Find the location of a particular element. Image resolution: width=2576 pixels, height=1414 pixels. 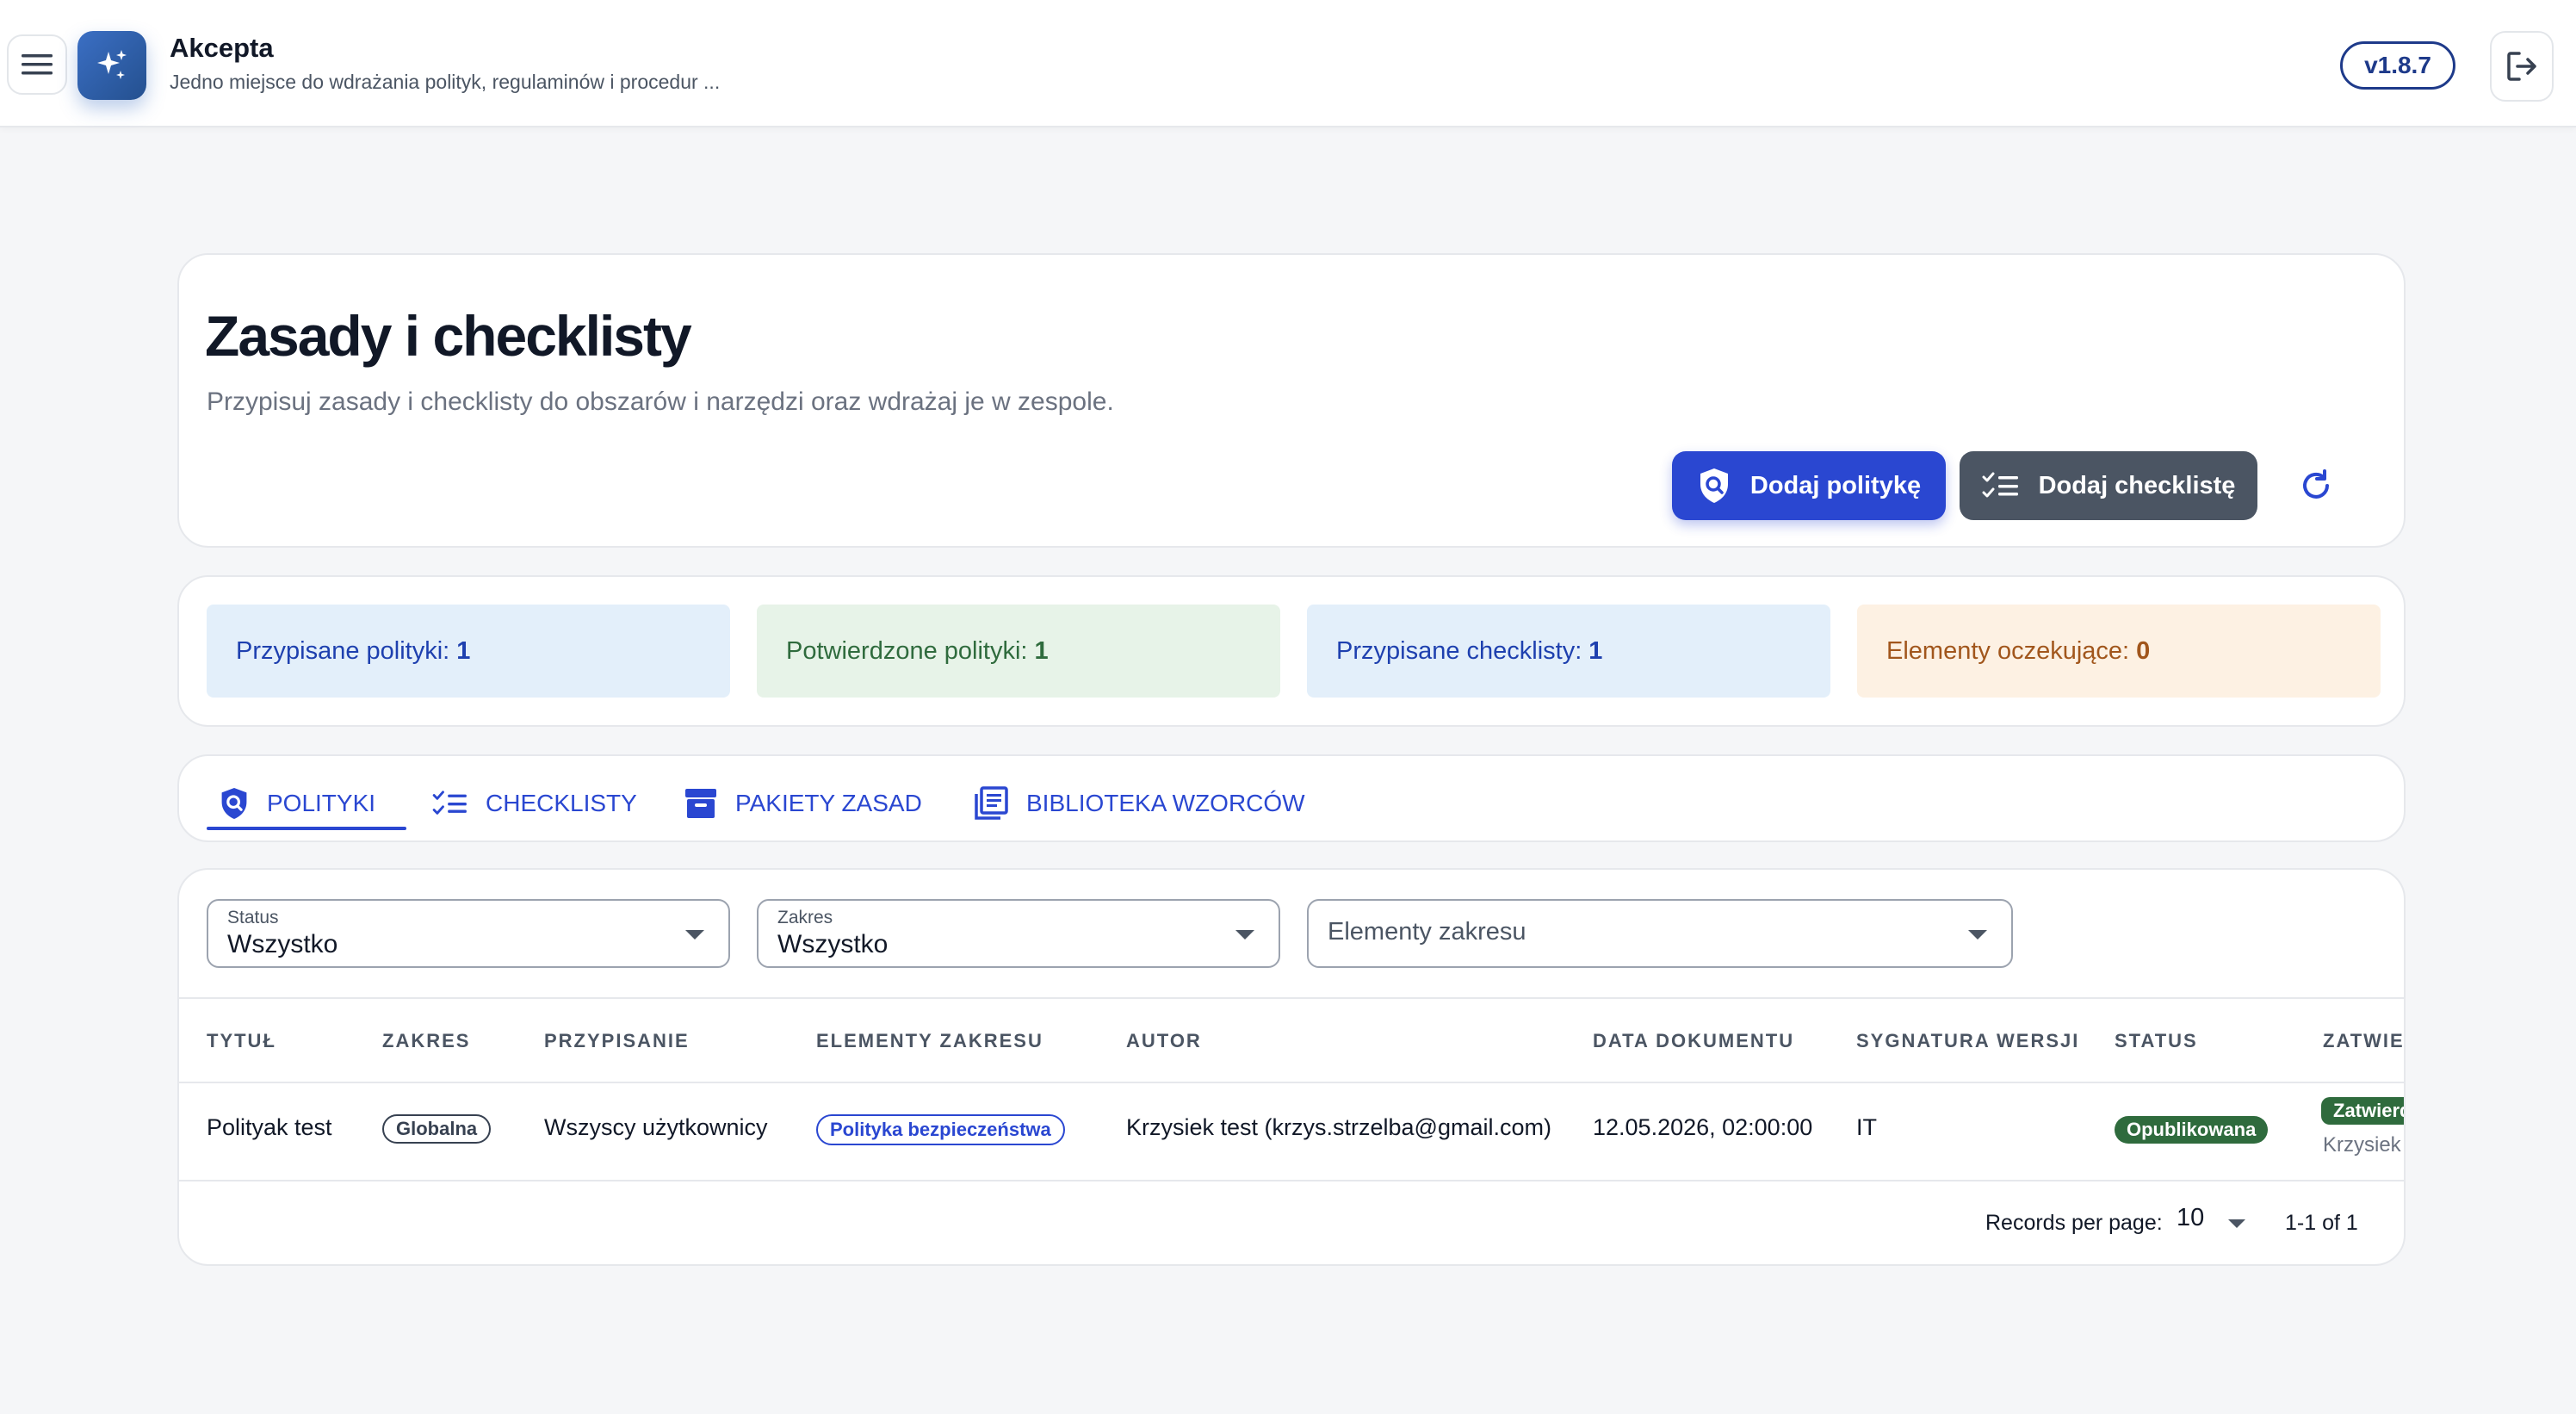

refresh-icon is located at coordinates (2316, 484).